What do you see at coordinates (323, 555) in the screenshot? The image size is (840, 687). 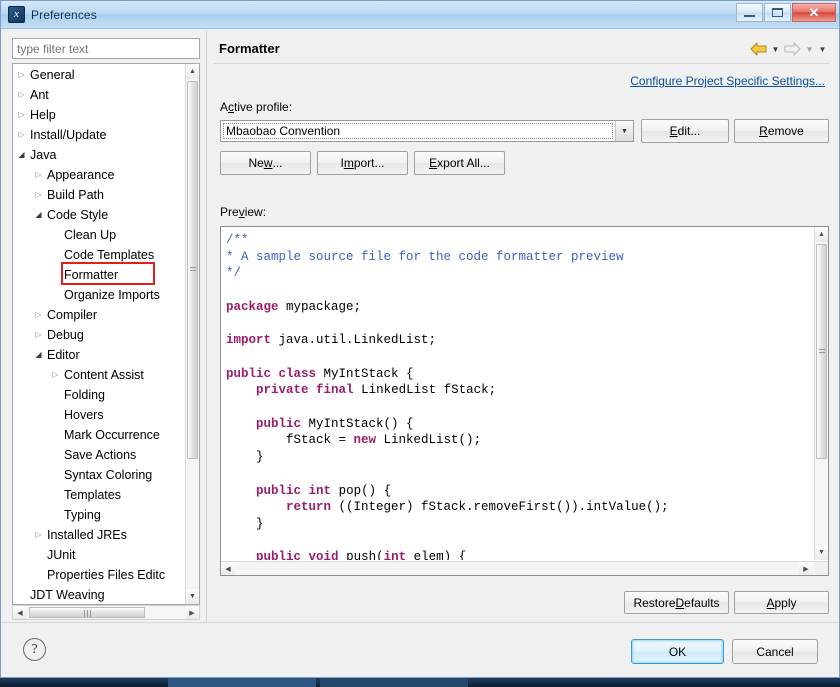 I see `code-keyword: void` at bounding box center [323, 555].